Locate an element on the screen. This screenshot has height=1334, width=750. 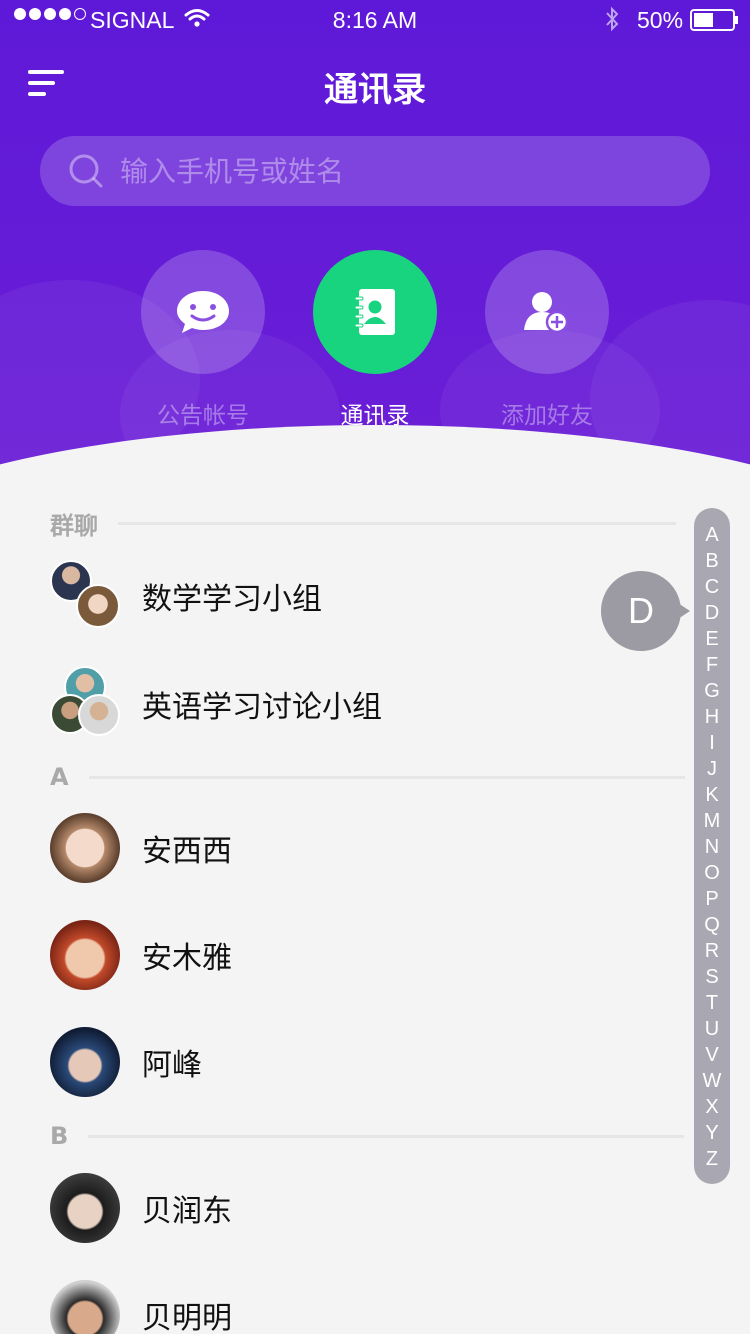
chat-bubble-icon is located at coordinates (203, 312).